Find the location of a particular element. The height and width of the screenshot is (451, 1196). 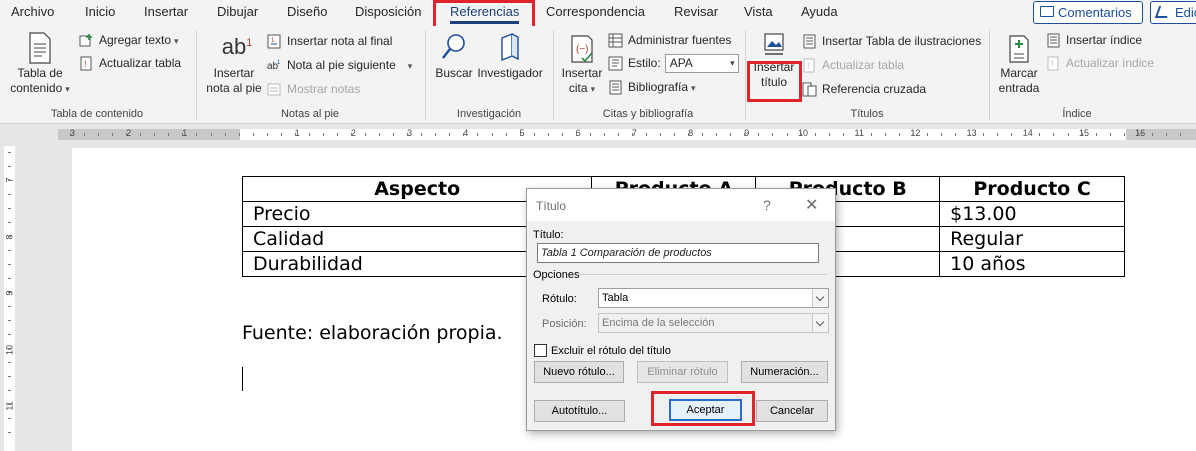

table-header-cell: Producto C is located at coordinates (1032, 189).